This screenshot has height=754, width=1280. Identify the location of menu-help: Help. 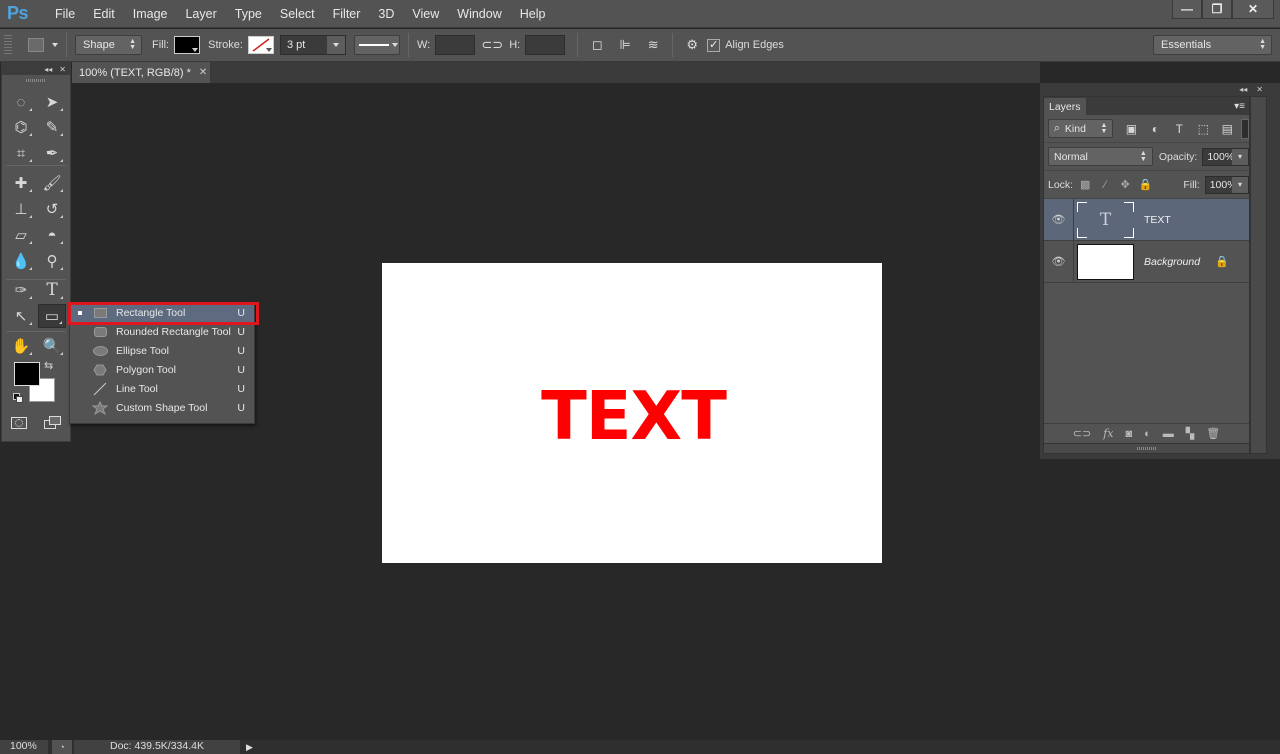
(533, 14).